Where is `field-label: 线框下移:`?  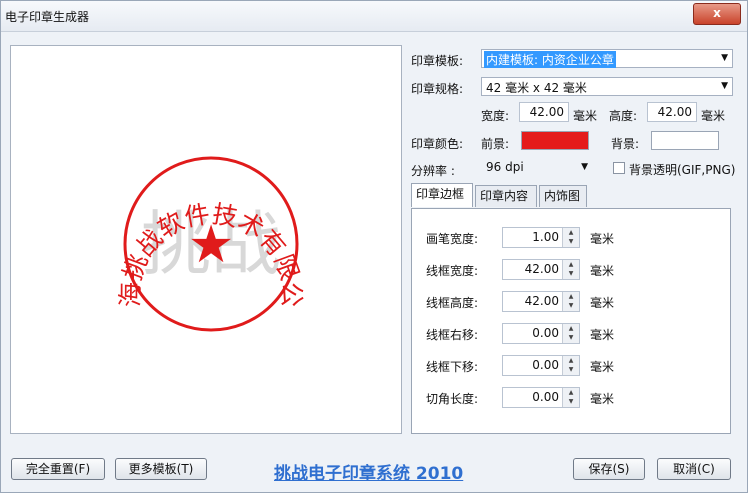
field-label: 线框下移: is located at coordinates (452, 367).